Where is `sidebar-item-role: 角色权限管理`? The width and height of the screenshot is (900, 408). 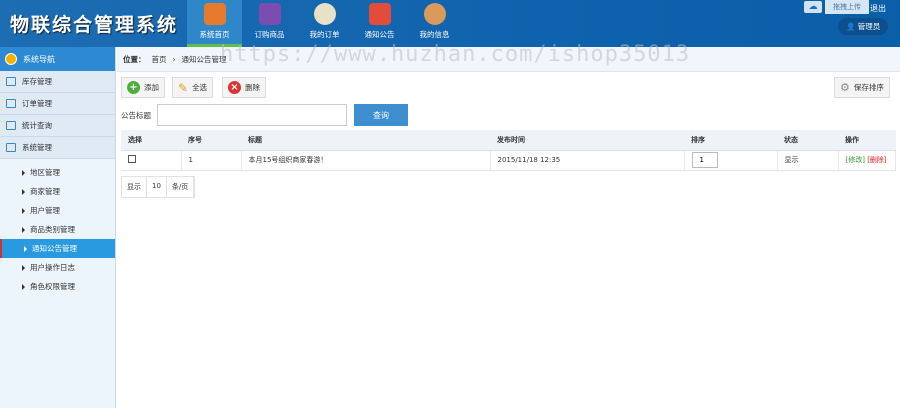
sidebar-item-role: 角色权限管理 is located at coordinates (57, 286).